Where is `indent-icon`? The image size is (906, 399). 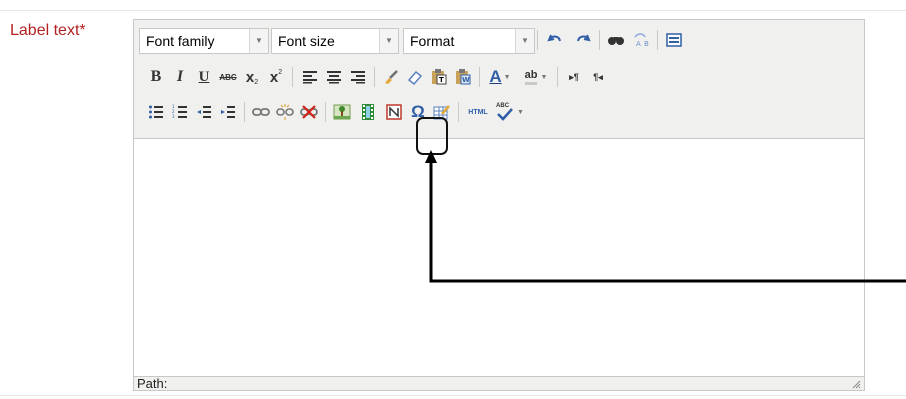
indent-icon is located at coordinates (228, 112).